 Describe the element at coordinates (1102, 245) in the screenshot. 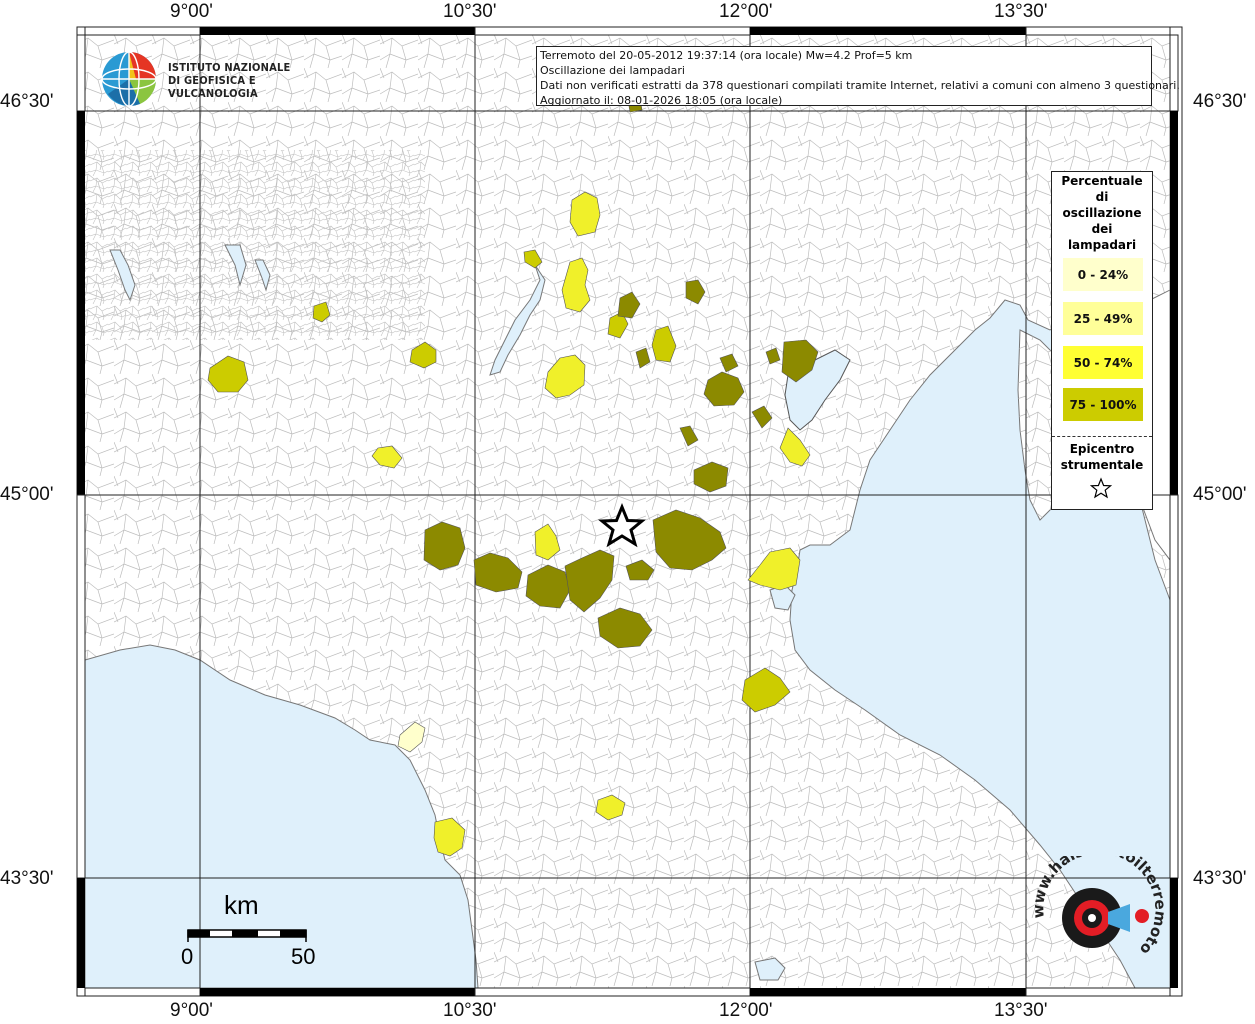

I see `legend-title-line-5: lampadari` at that location.